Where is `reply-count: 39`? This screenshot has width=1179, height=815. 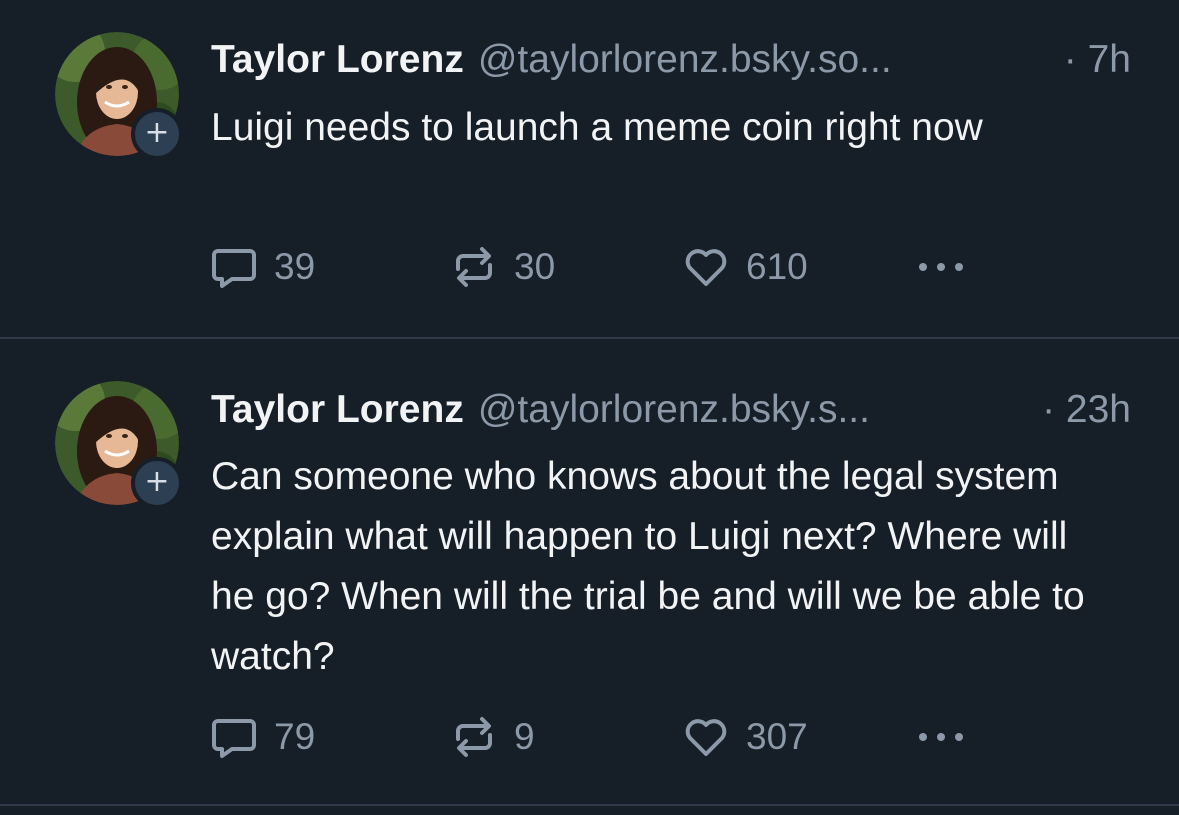
reply-count: 39 is located at coordinates (295, 266).